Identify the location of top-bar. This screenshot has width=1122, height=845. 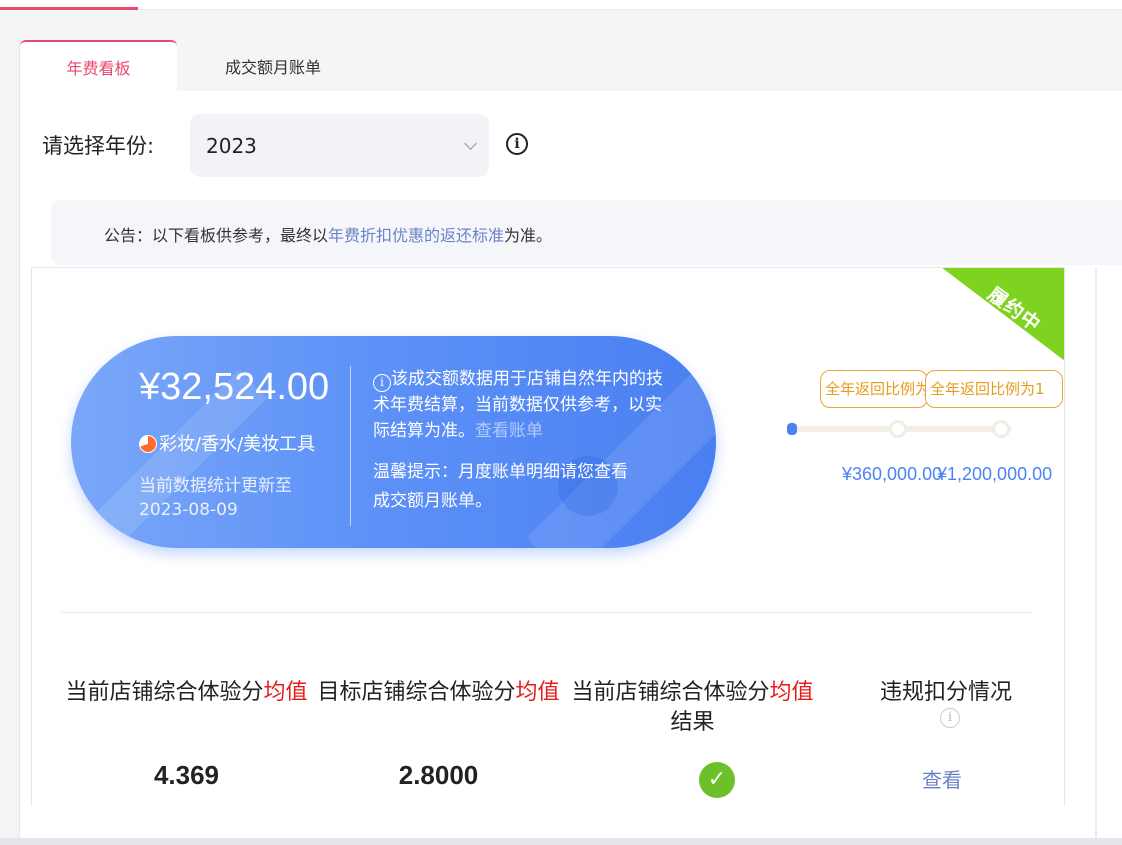
(561, 5).